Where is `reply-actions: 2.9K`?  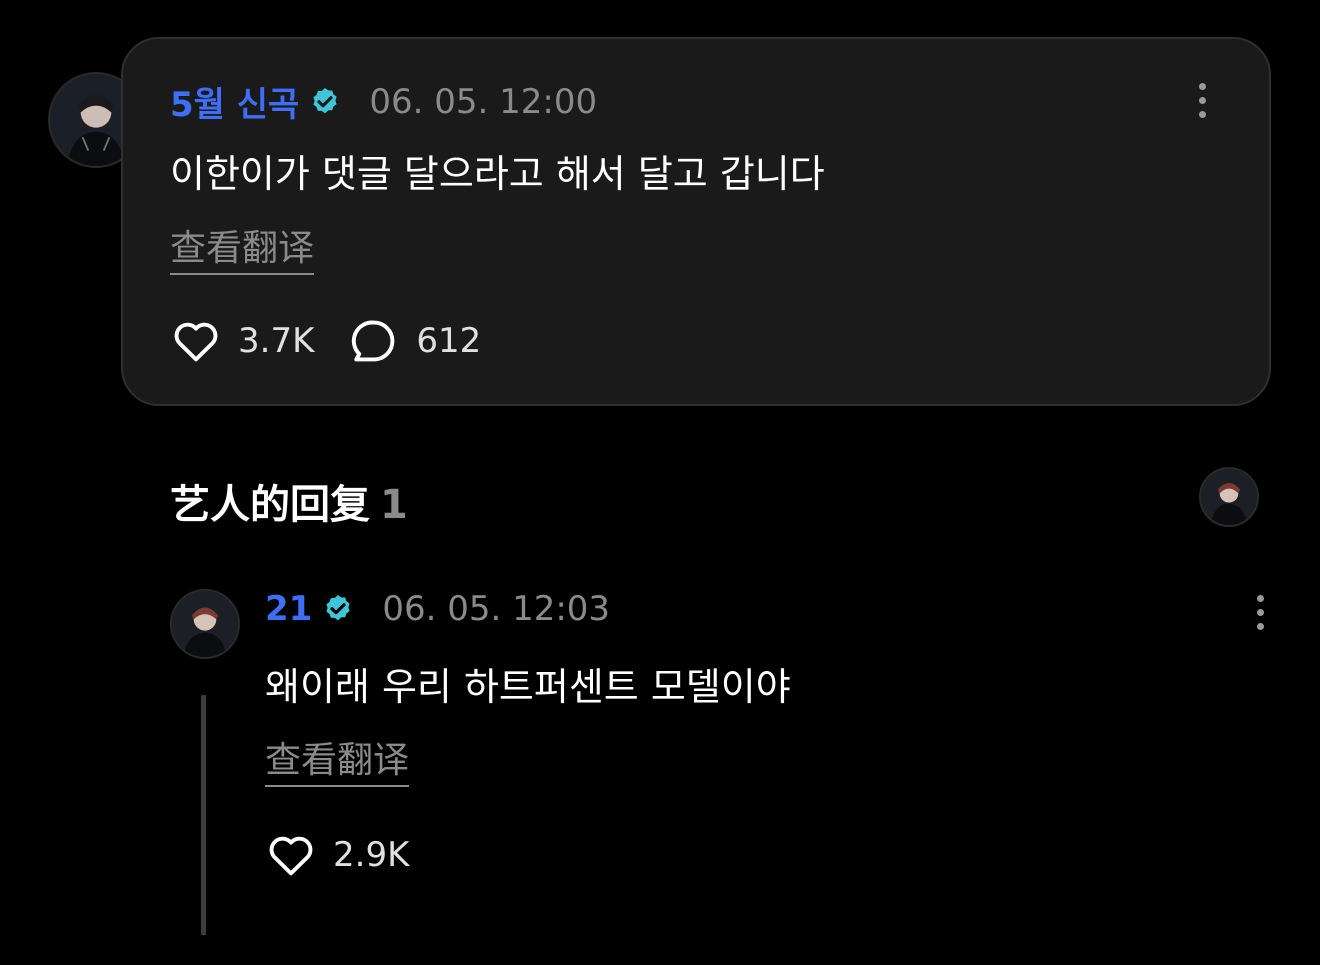
reply-actions: 2.9K is located at coordinates (354, 855).